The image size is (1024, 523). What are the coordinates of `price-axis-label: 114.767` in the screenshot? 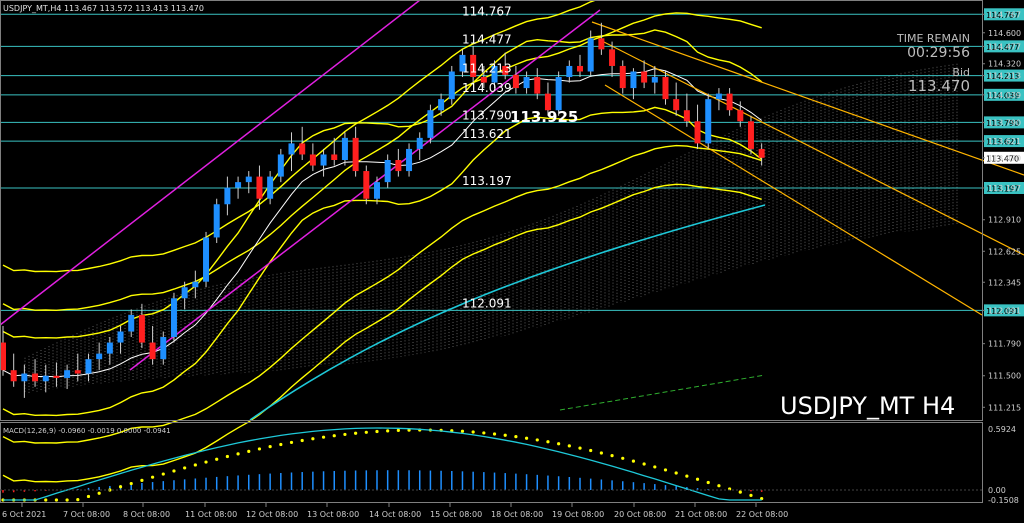 It's located at (1004, 14).